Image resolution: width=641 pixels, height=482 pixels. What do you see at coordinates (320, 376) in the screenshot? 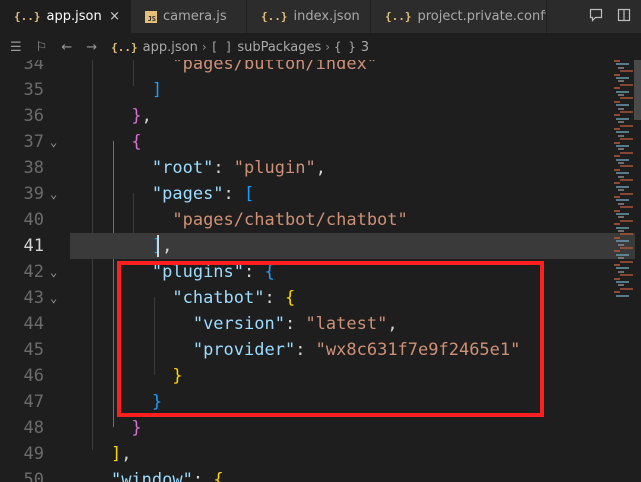
I see `code-line: 46 }` at bounding box center [320, 376].